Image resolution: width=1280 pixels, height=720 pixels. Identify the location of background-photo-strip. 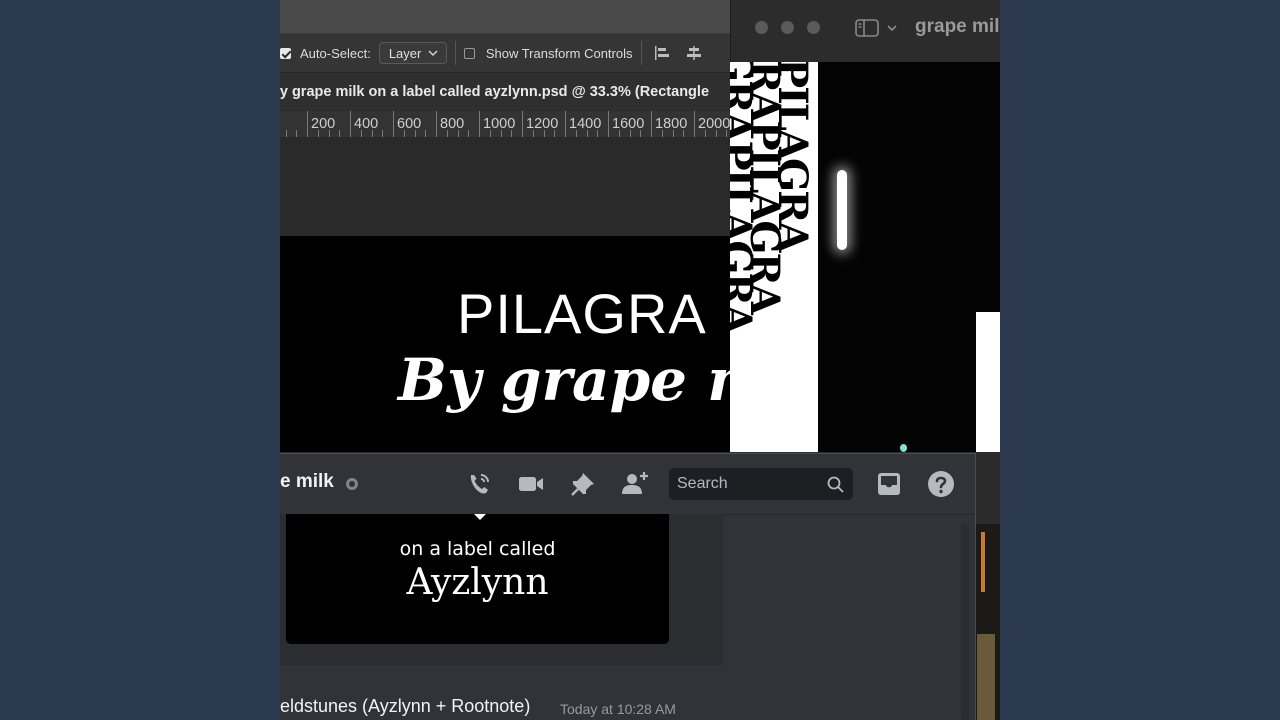
(987, 622).